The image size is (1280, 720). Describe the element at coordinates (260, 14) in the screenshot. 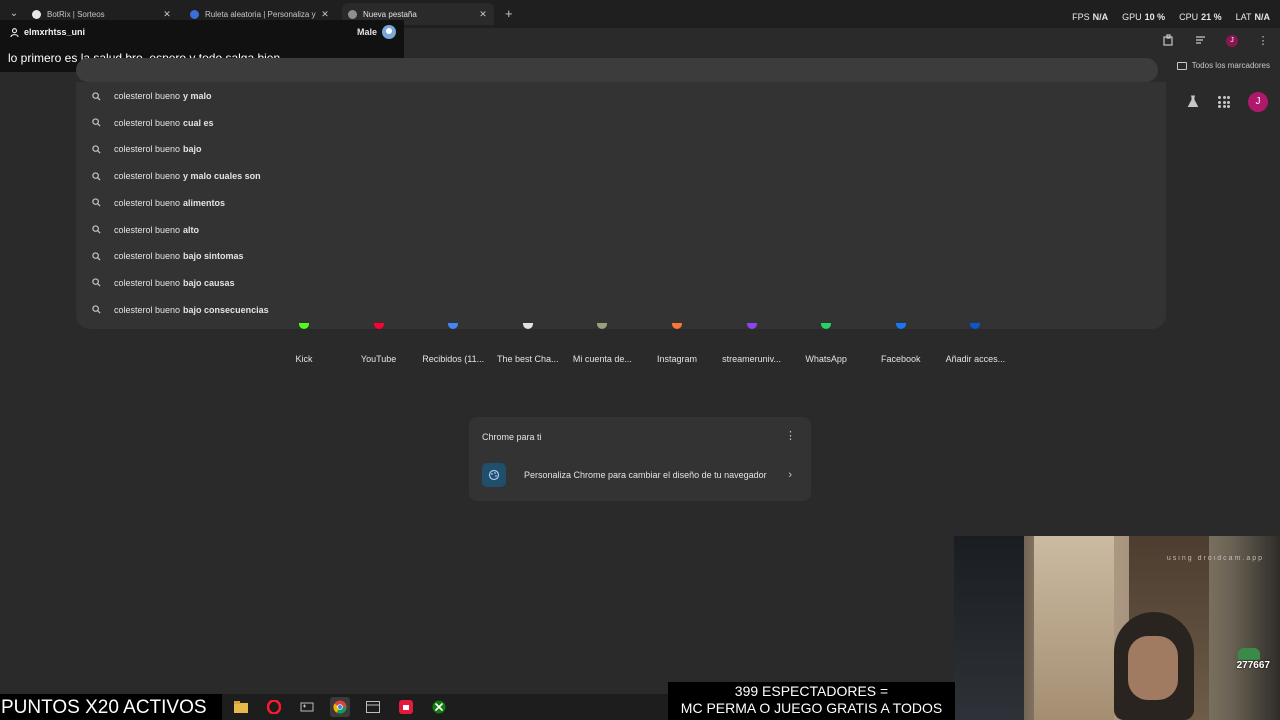

I see `tab-title: Ruleta aleatoria | Personaliza y` at that location.